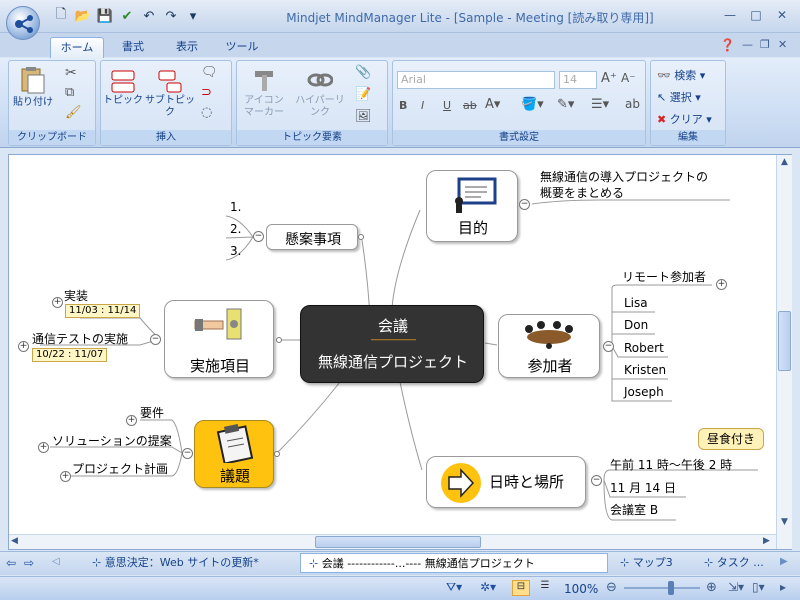  Describe the element at coordinates (398, 542) in the screenshot. I see `horizontal-scroll-thumb` at that location.